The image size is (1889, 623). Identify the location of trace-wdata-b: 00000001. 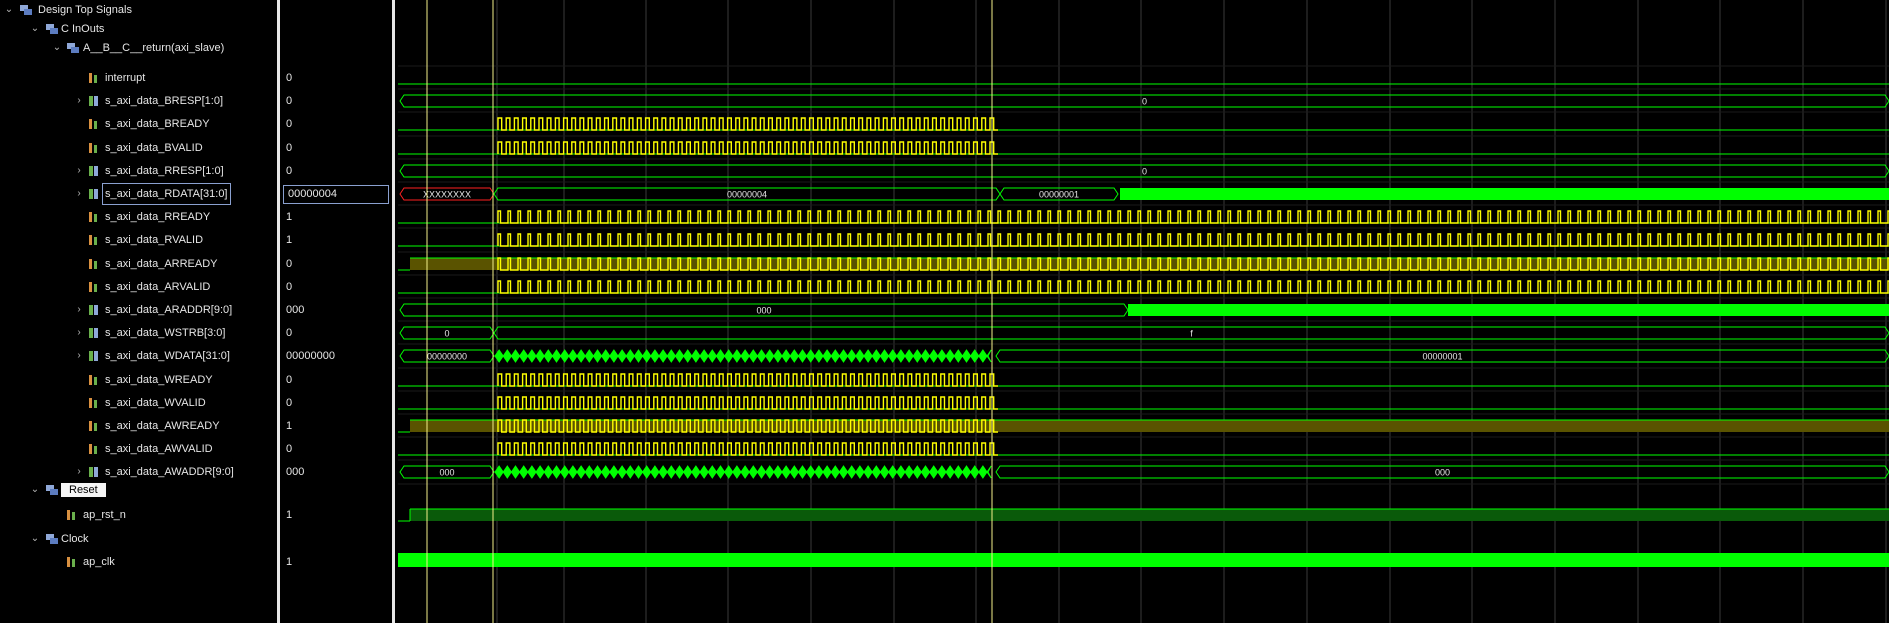
(1442, 356).